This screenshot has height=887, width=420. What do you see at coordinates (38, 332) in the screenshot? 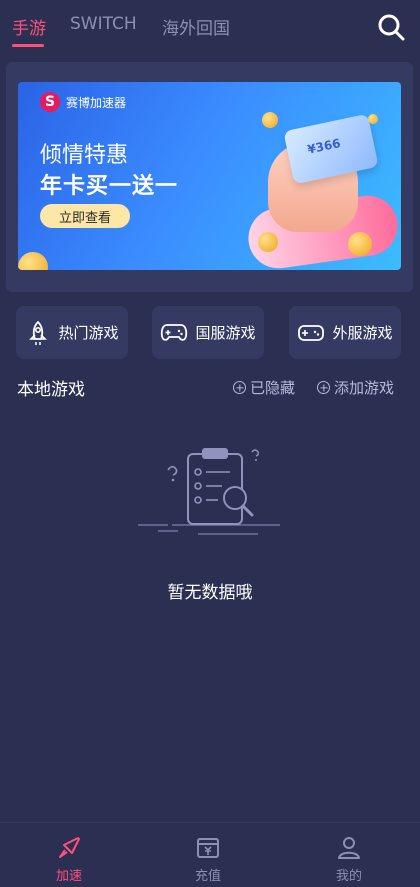
I see `rocket-icon` at bounding box center [38, 332].